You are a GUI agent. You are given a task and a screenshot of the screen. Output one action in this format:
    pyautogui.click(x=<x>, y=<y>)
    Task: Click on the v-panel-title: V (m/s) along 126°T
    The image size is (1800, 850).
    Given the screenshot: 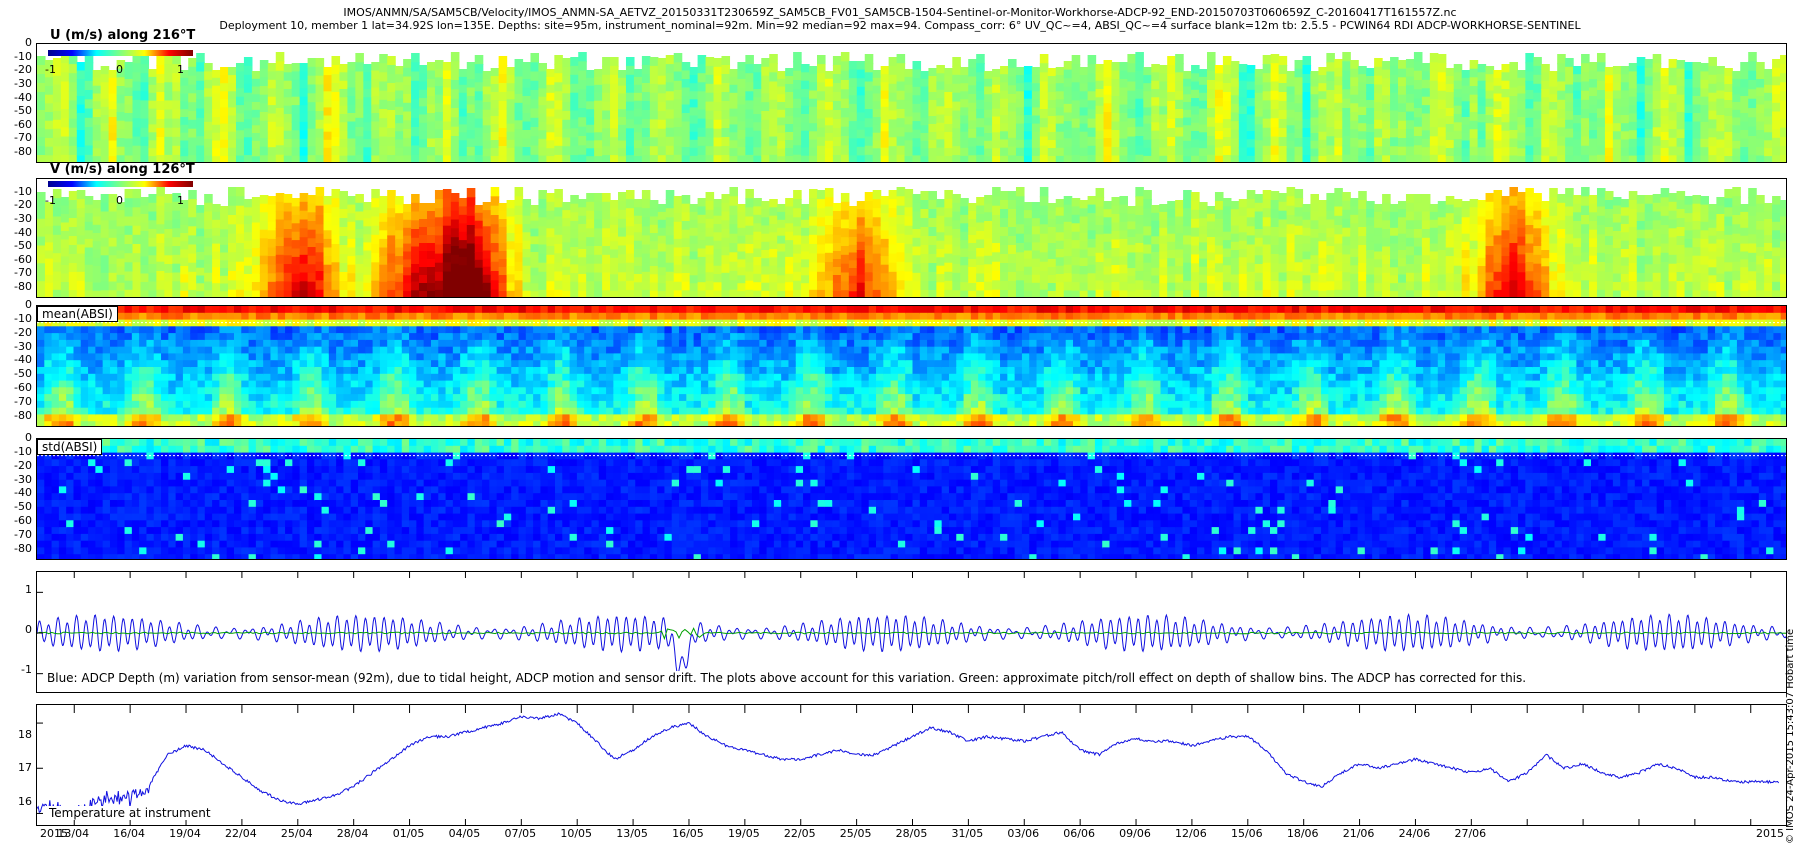 What is the action you would take?
    pyautogui.click(x=122, y=169)
    